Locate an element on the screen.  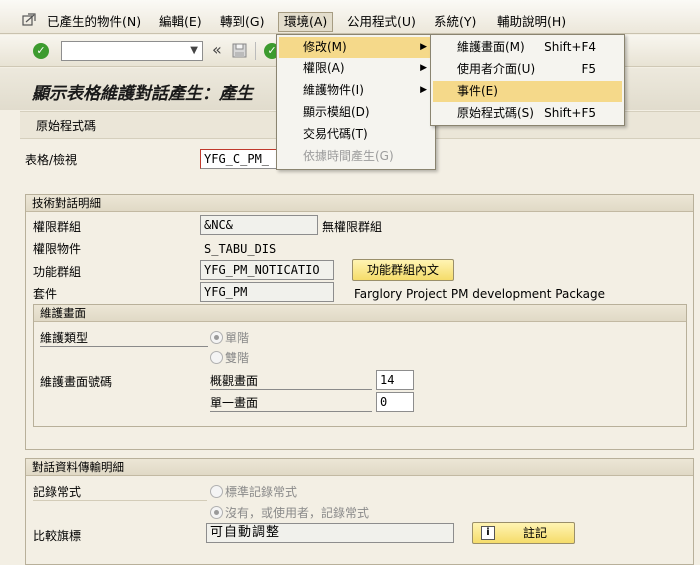
menu-item-label: 修改(M) is located at coordinates (325, 47).